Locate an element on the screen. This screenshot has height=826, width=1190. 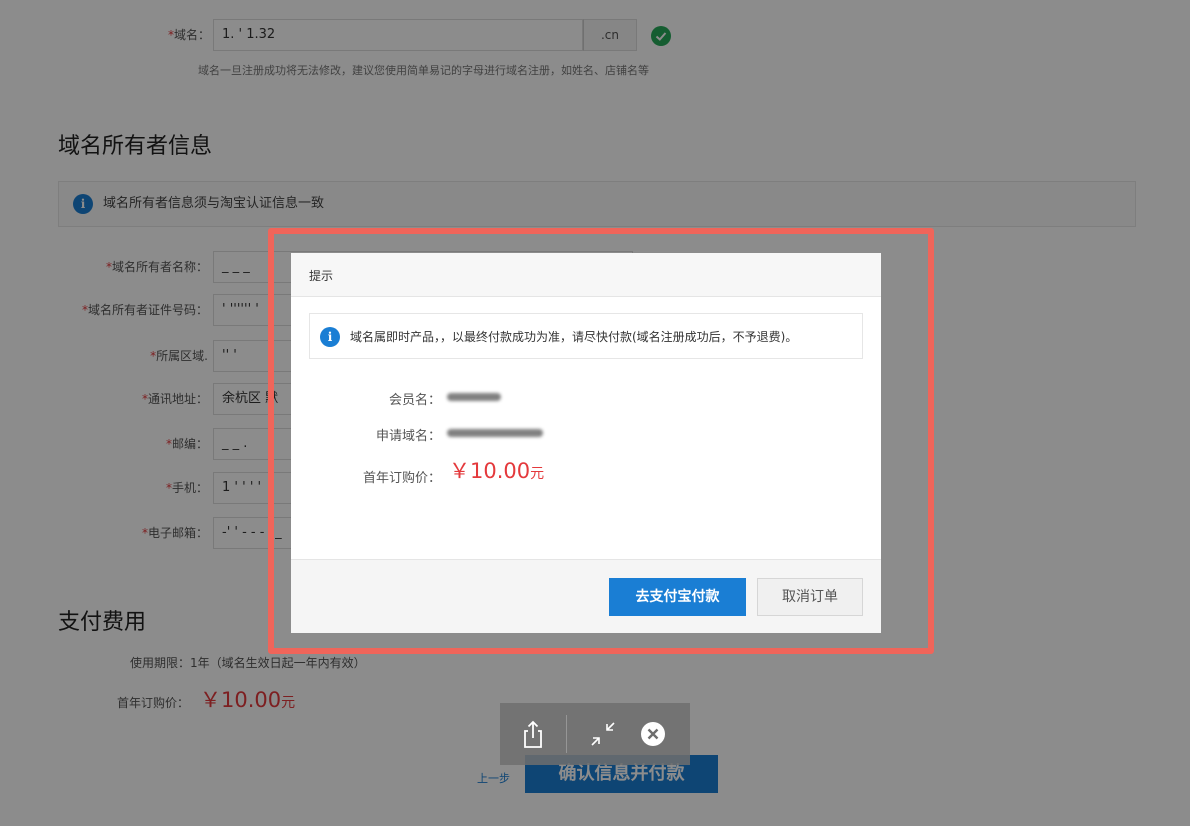
info-icon: i is located at coordinates (330, 337).